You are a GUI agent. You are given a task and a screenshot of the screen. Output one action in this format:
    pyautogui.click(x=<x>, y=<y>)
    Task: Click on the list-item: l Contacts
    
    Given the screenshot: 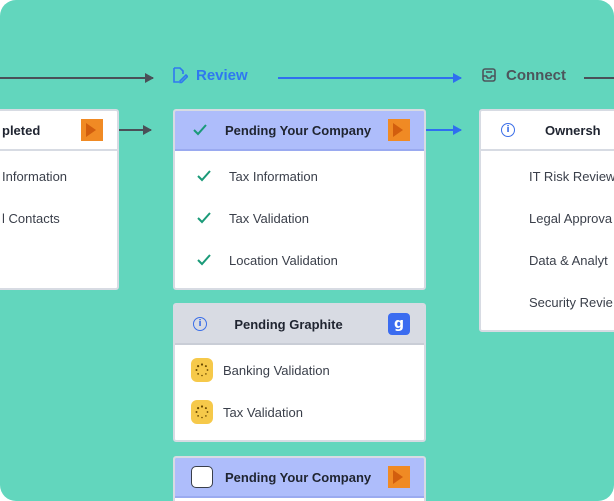 What is the action you would take?
    pyautogui.click(x=31, y=218)
    